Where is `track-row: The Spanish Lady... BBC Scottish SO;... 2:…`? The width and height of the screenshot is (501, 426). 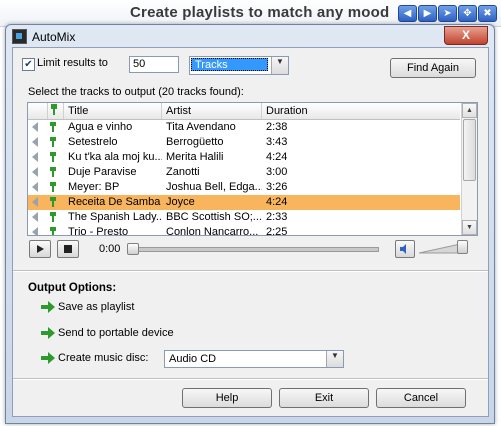
track-row: The Spanish Lady... BBC Scottish SO;... 2:… is located at coordinates (244, 217).